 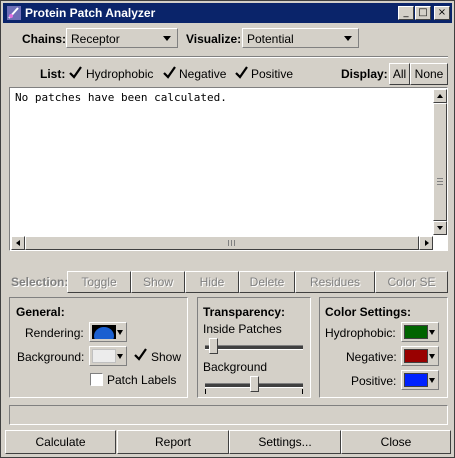 I want to click on scroll-down-button, so click(x=440, y=228).